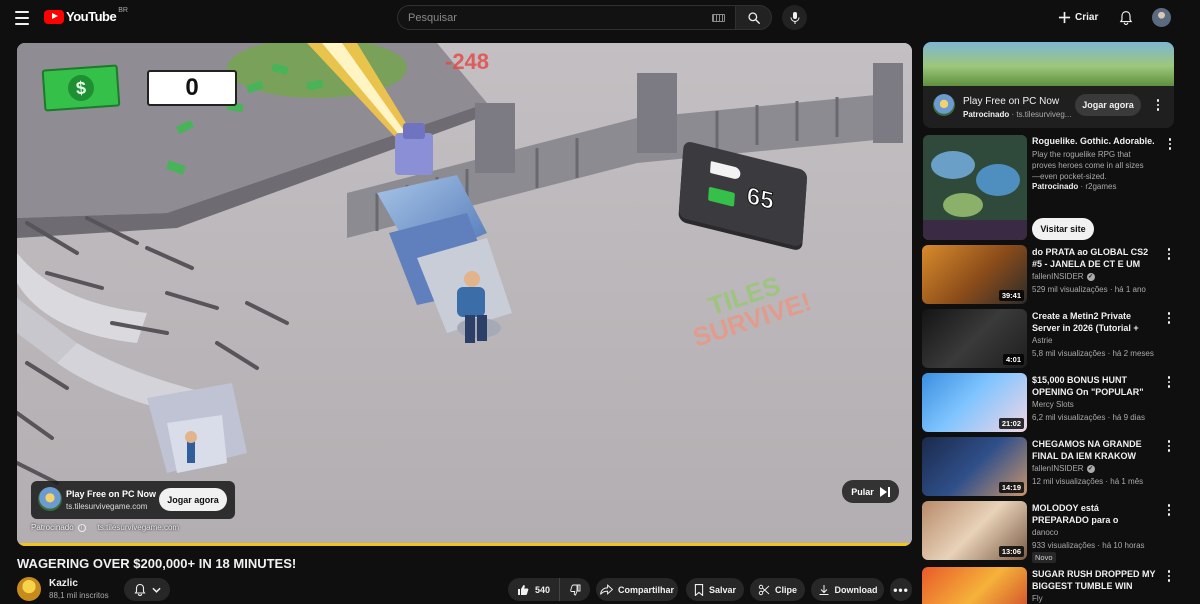 The height and width of the screenshot is (604, 1200). Describe the element at coordinates (1069, 353) in the screenshot. I see `view-count: 5,8 mil visualizações` at that location.